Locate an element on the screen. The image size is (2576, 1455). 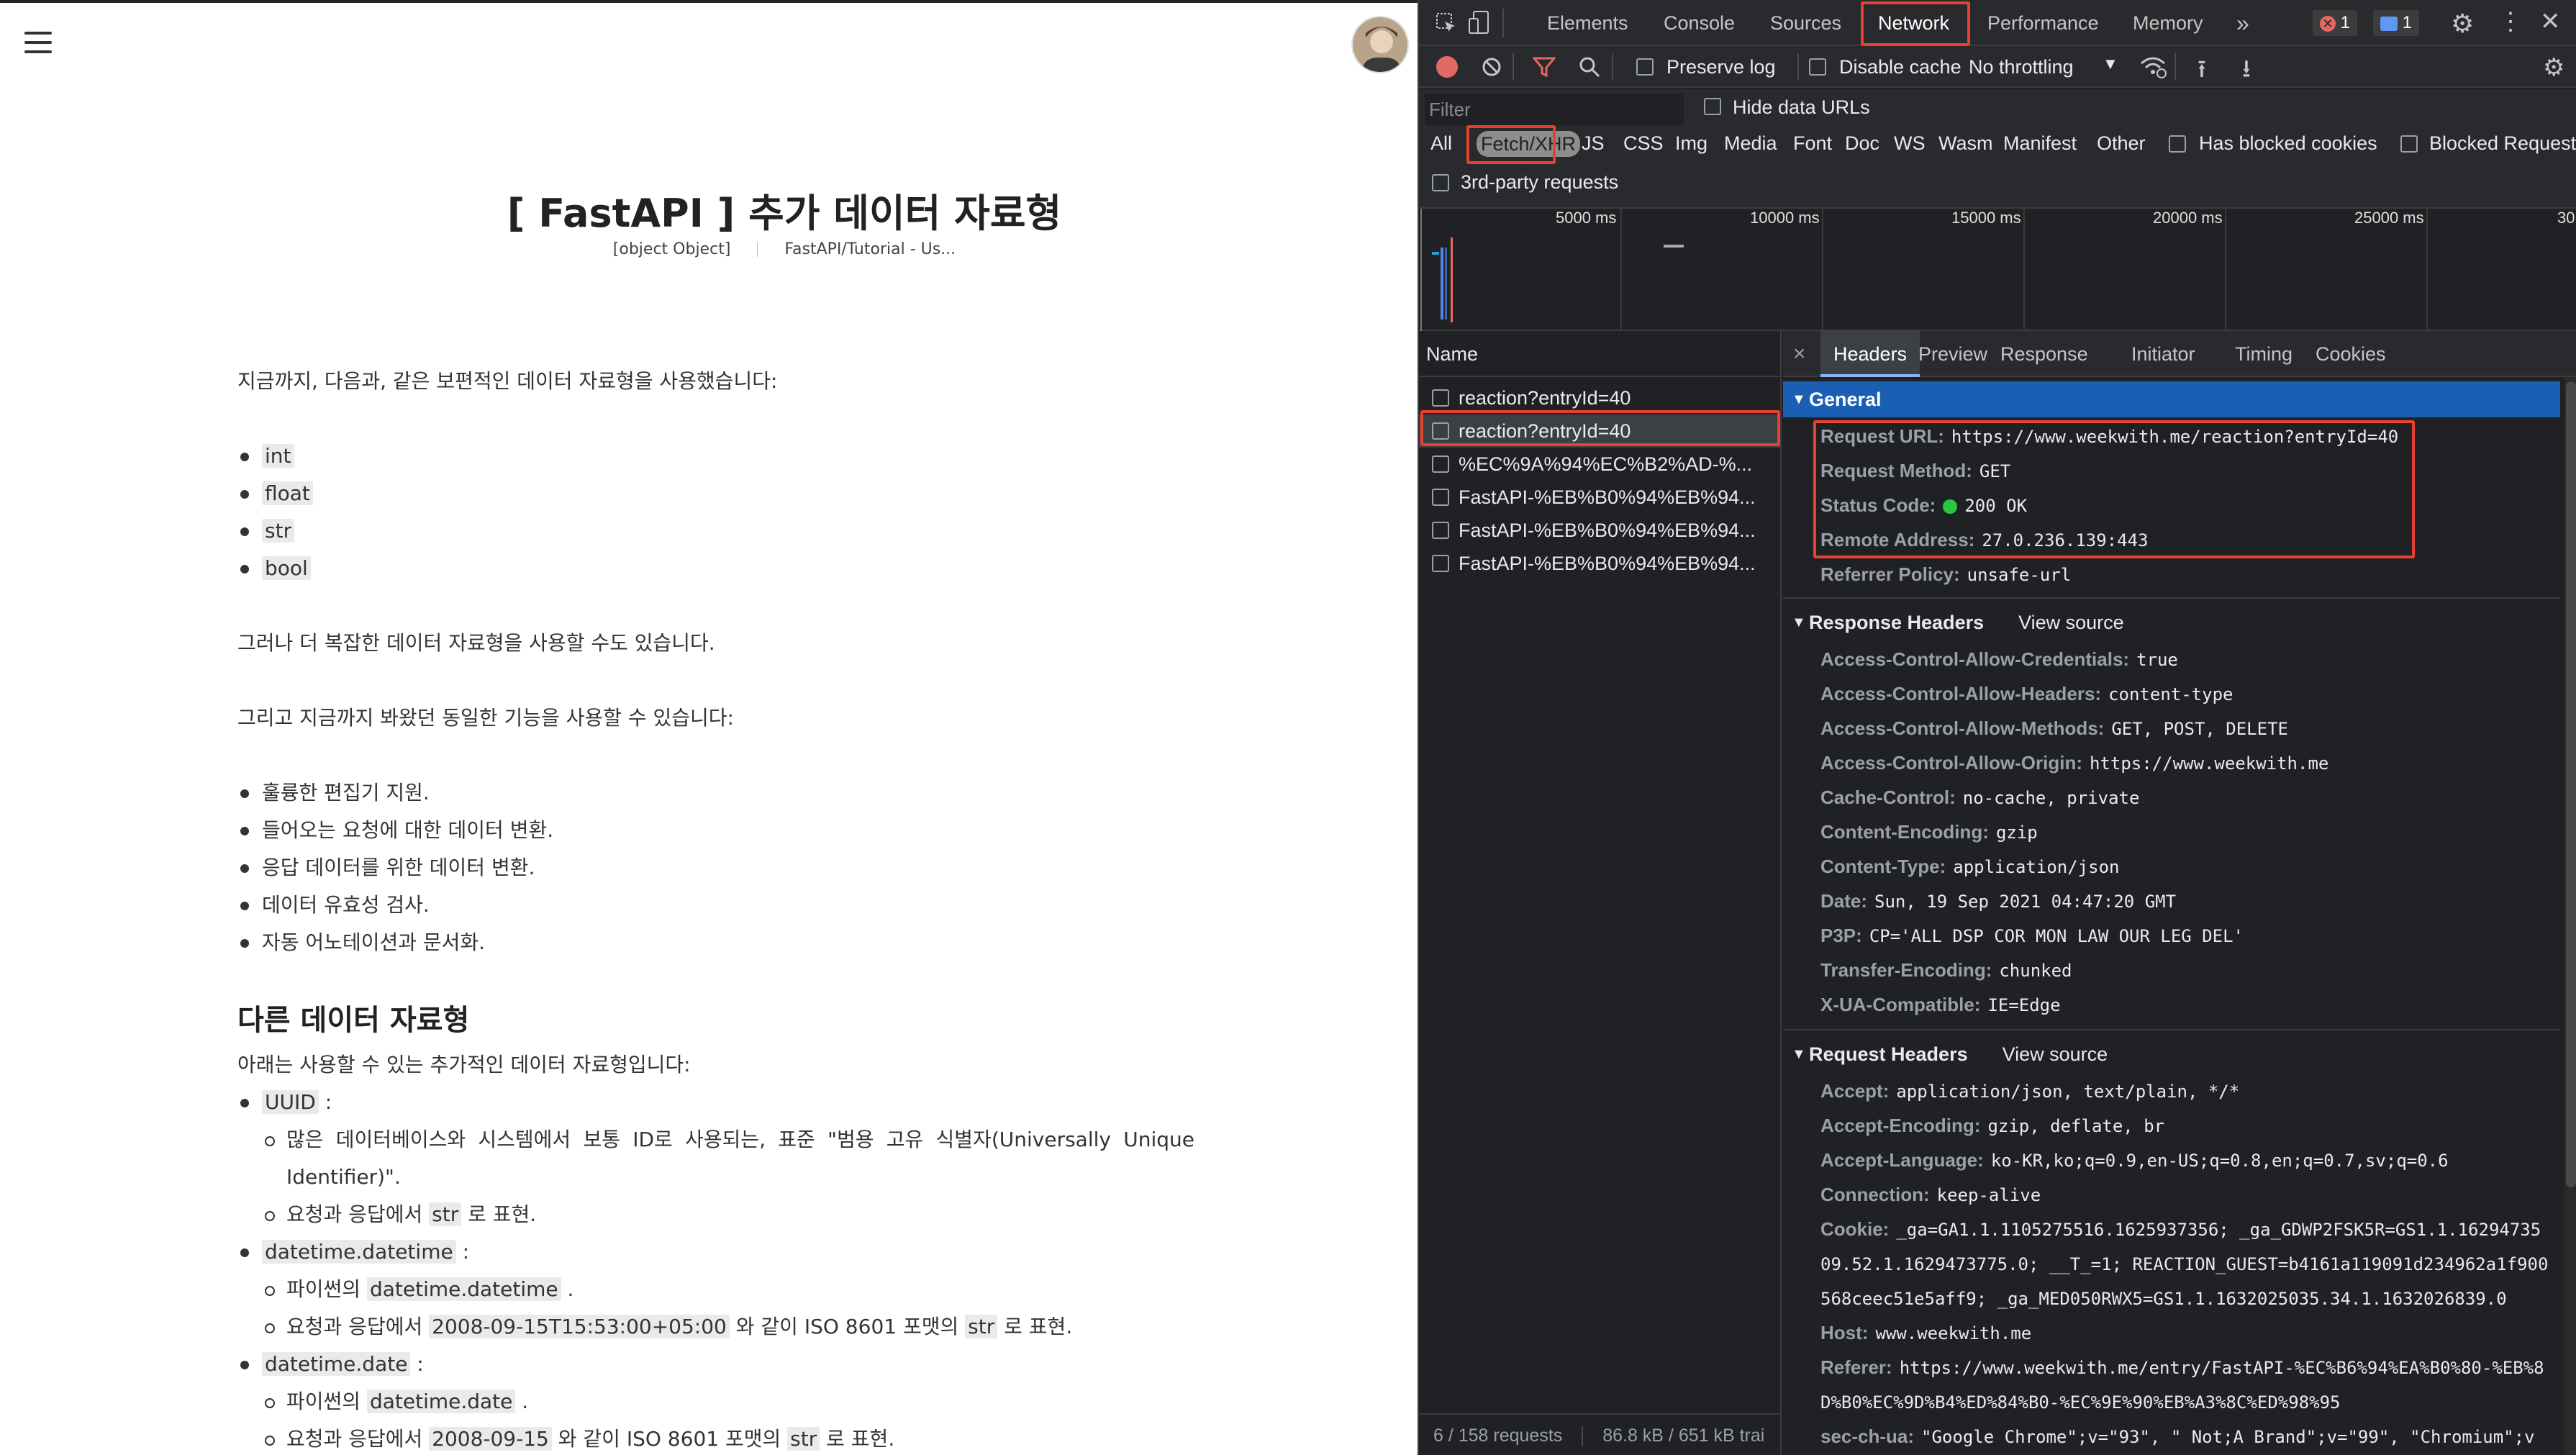
record-icon is located at coordinates (1447, 67).